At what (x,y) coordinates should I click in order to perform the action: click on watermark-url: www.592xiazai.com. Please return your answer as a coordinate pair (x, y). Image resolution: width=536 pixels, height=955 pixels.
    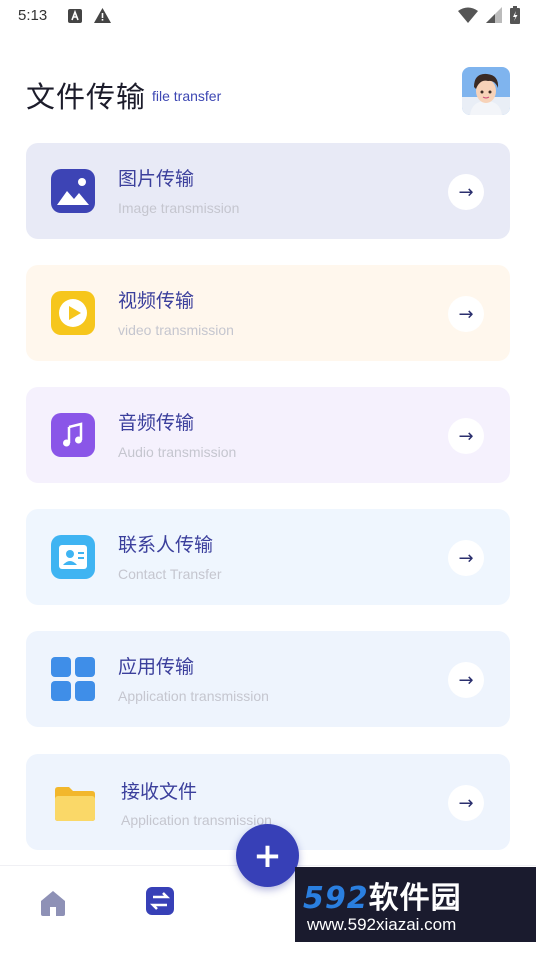
    Looking at the image, I should click on (382, 924).